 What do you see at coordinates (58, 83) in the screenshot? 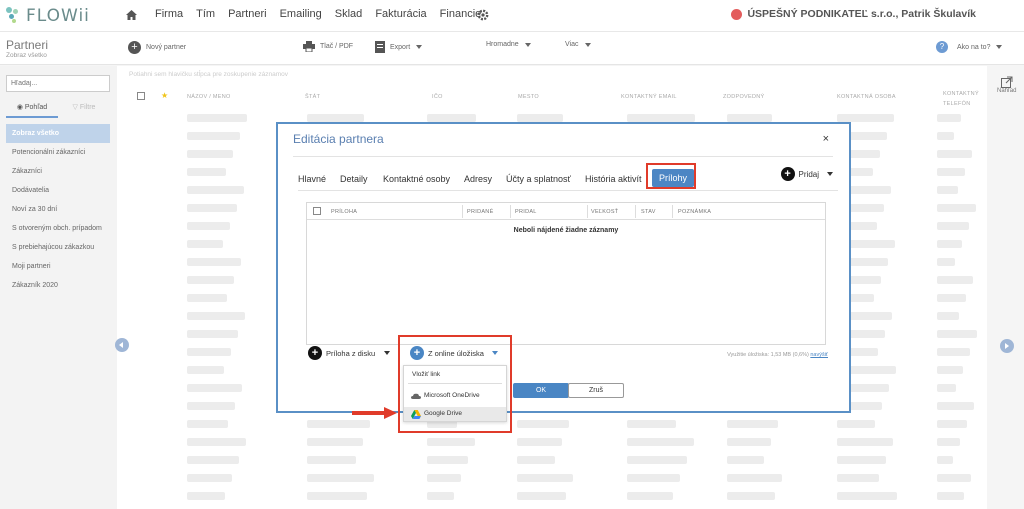
I see `search-input` at bounding box center [58, 83].